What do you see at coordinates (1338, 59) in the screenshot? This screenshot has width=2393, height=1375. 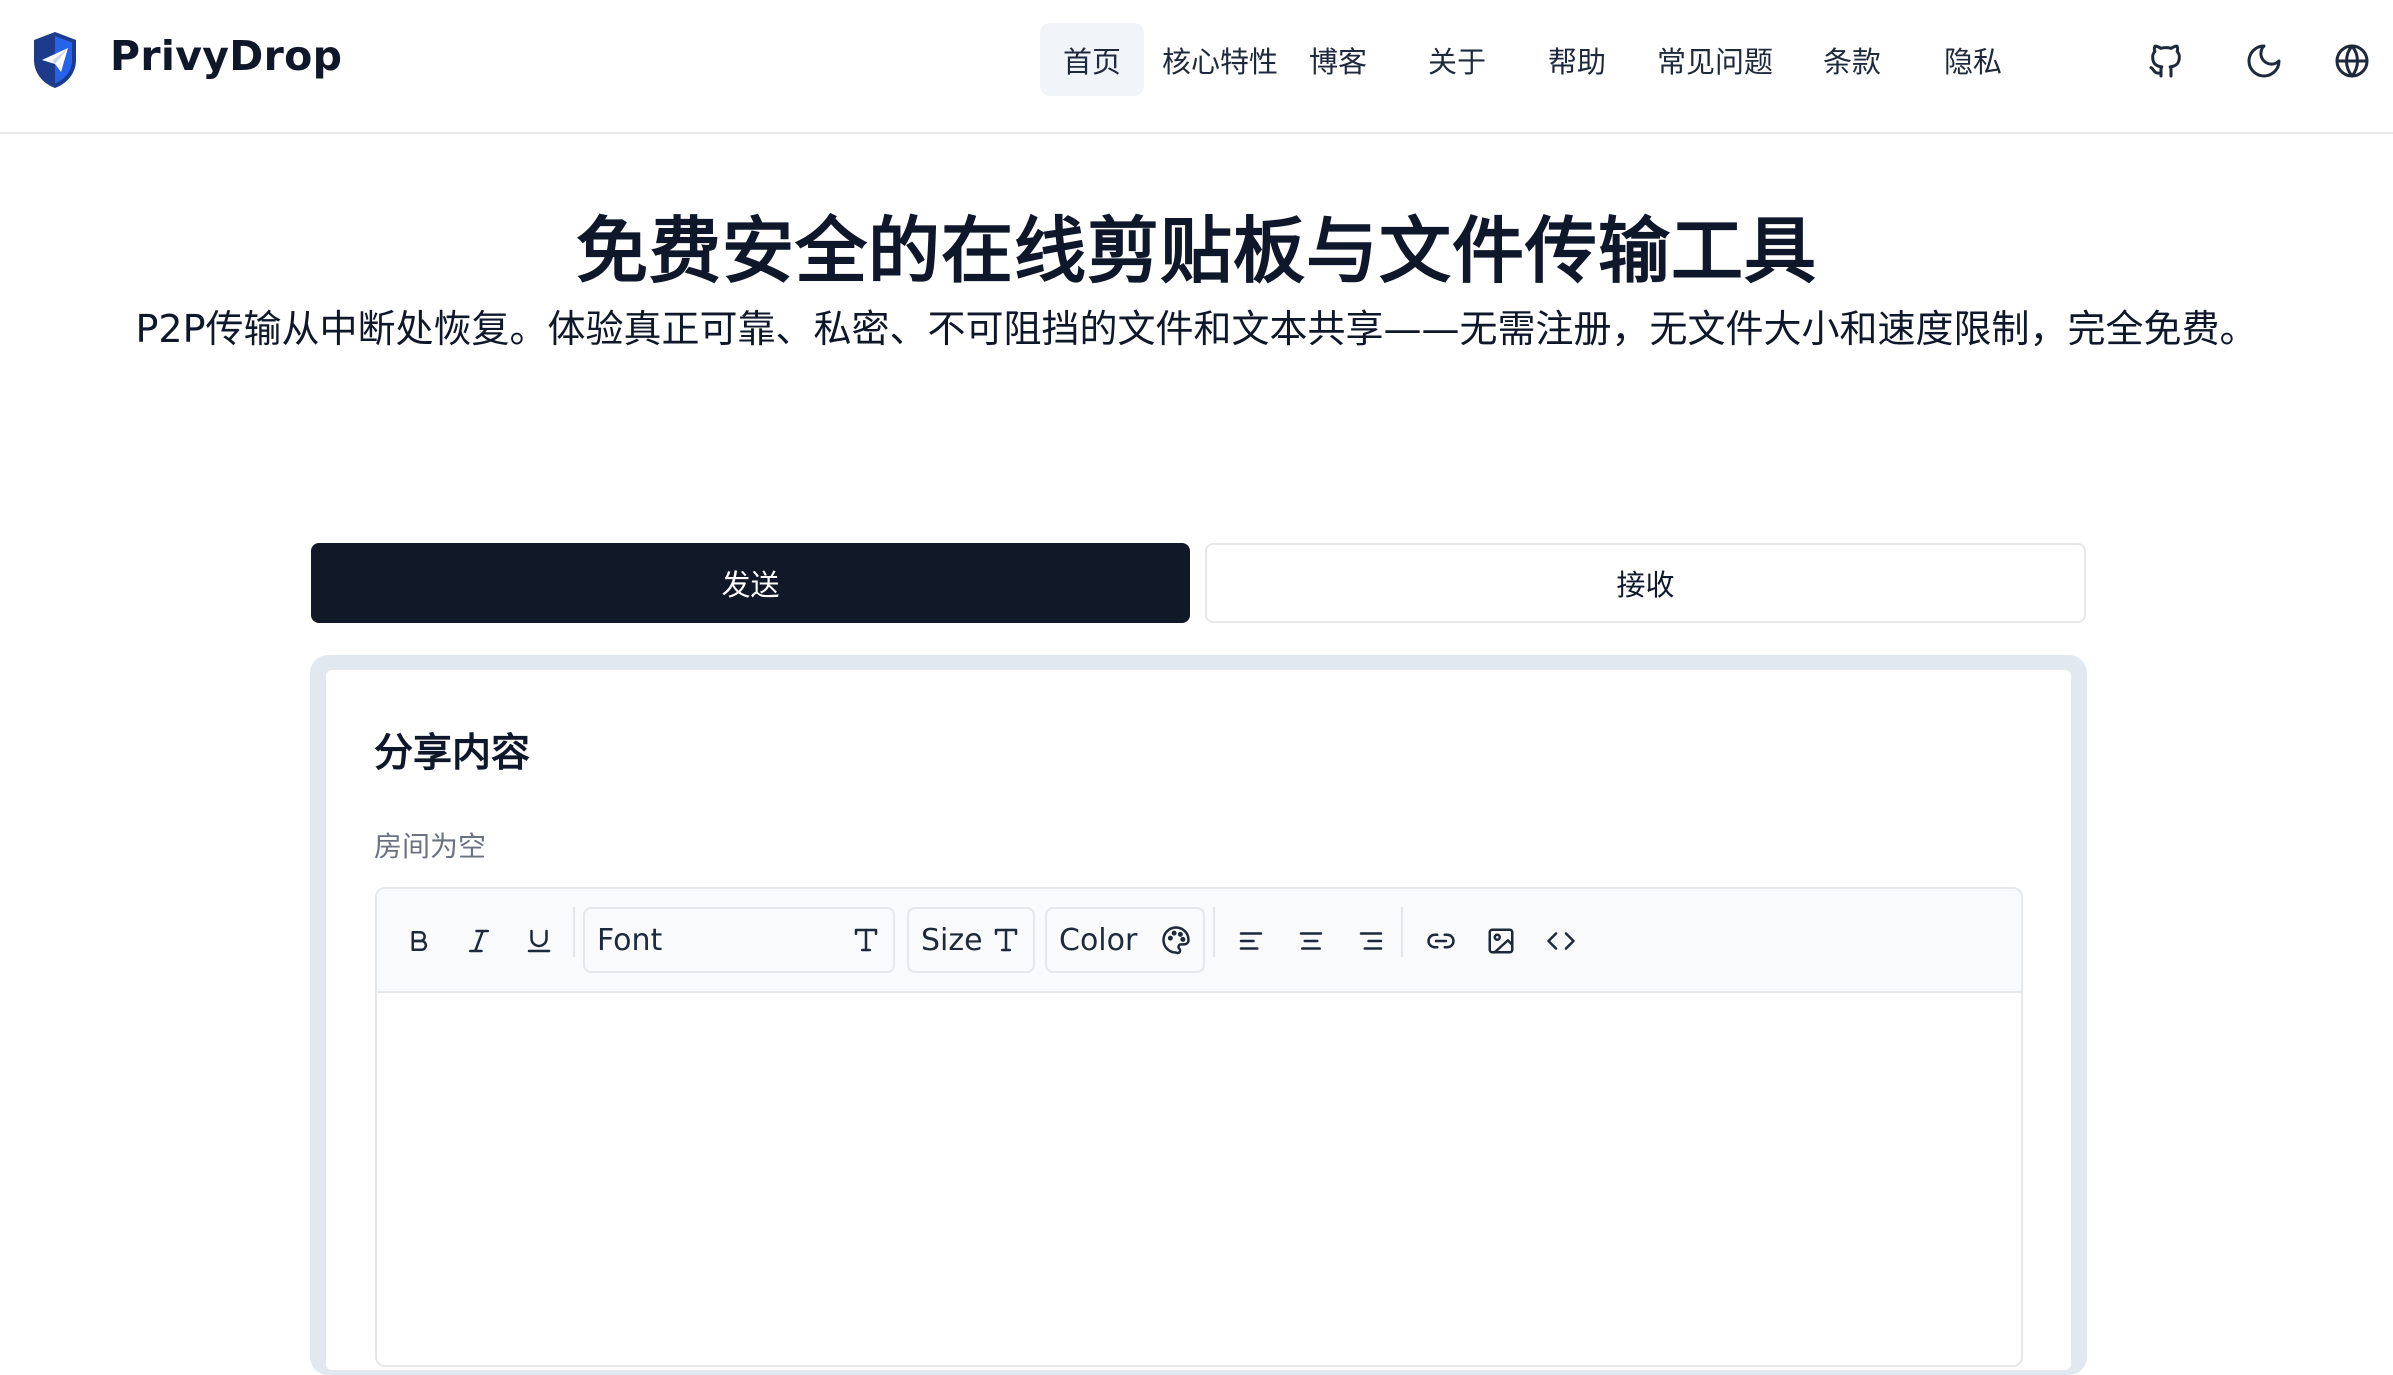 I see `nav-item-blog: 博客` at bounding box center [1338, 59].